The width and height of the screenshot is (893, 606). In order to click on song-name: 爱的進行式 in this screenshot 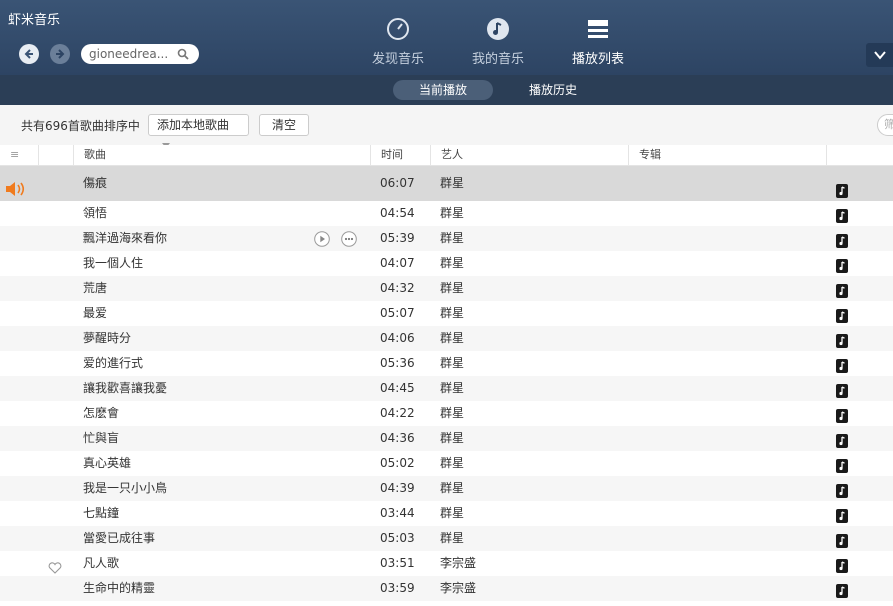, I will do `click(113, 363)`.